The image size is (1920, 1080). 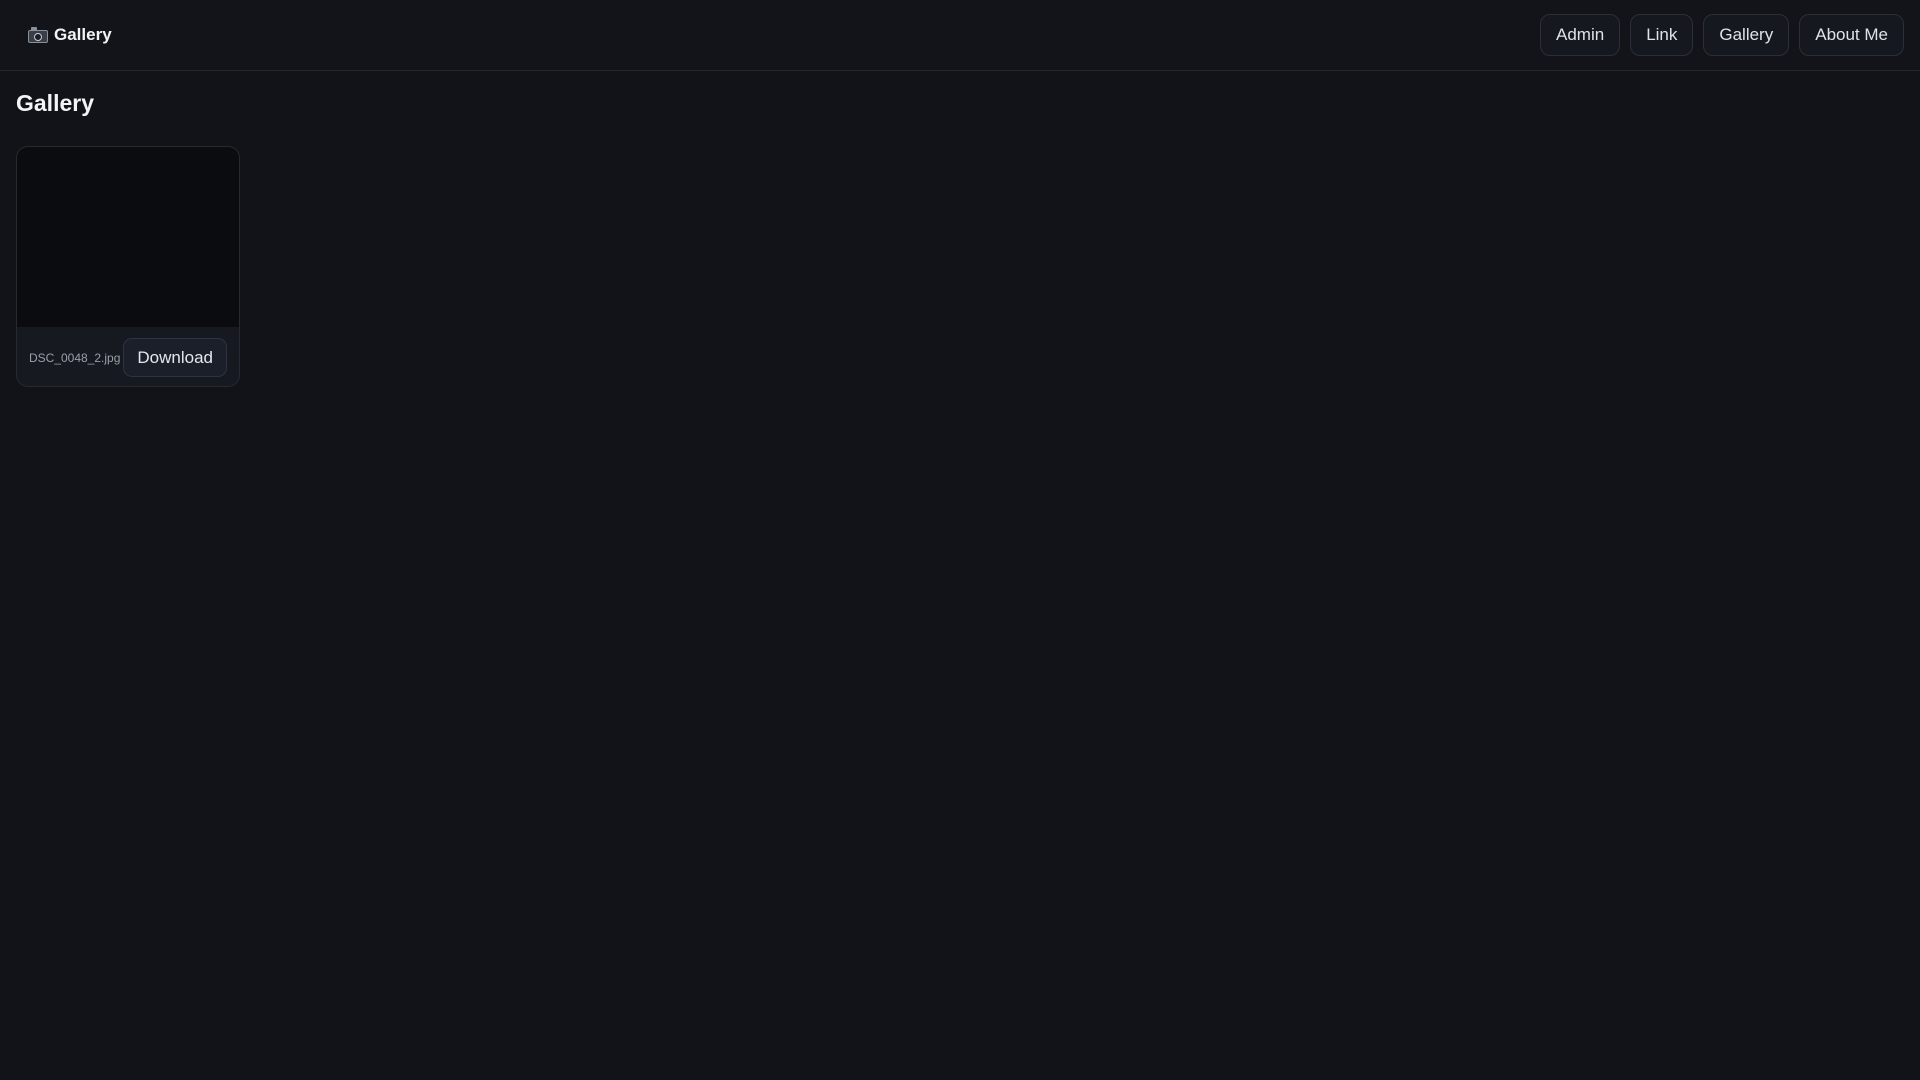 I want to click on page-title: Gallery, so click(x=55, y=103).